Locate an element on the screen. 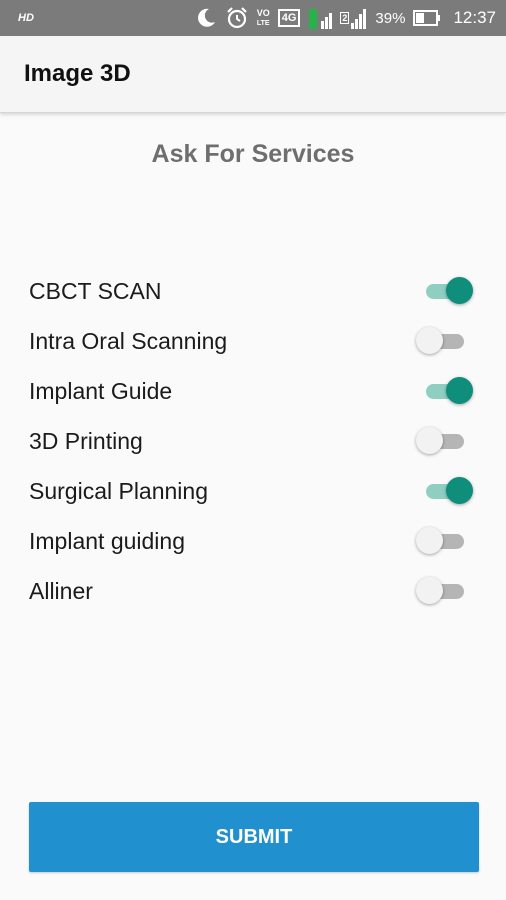  sim2-signal-icon: 2 is located at coordinates (353, 18).